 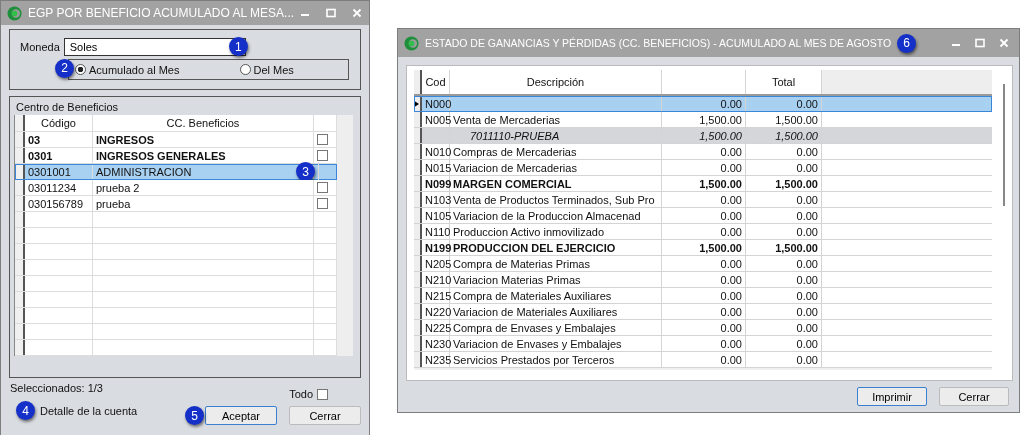 I want to click on report-row: N199PRODUCCION DEL EJERCICIO 1,500.00 1,500.00, so click(x=703, y=248).